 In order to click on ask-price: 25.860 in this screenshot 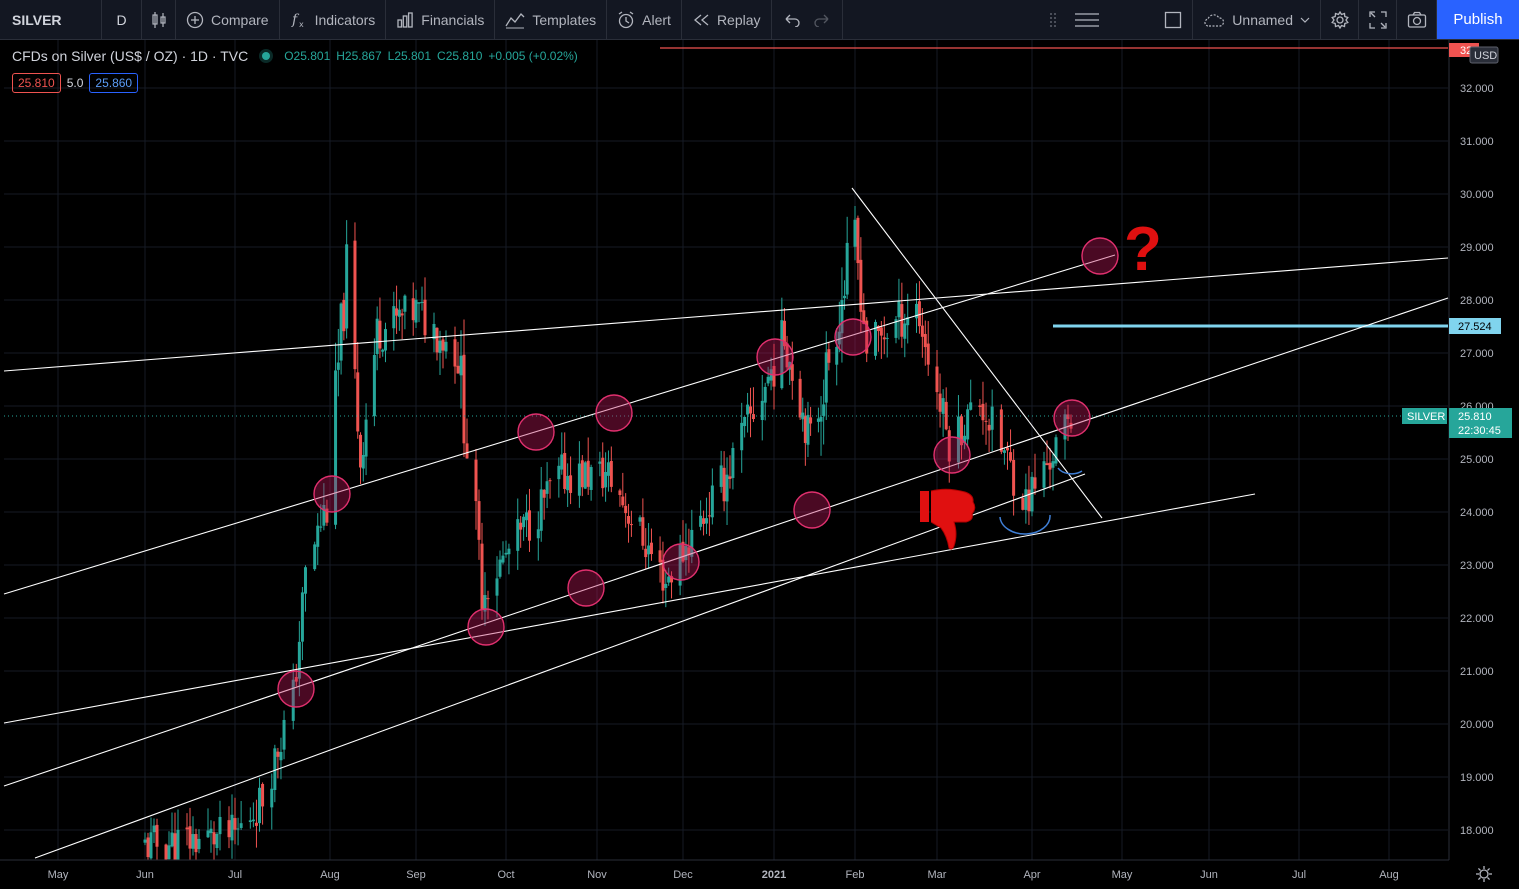, I will do `click(114, 83)`.